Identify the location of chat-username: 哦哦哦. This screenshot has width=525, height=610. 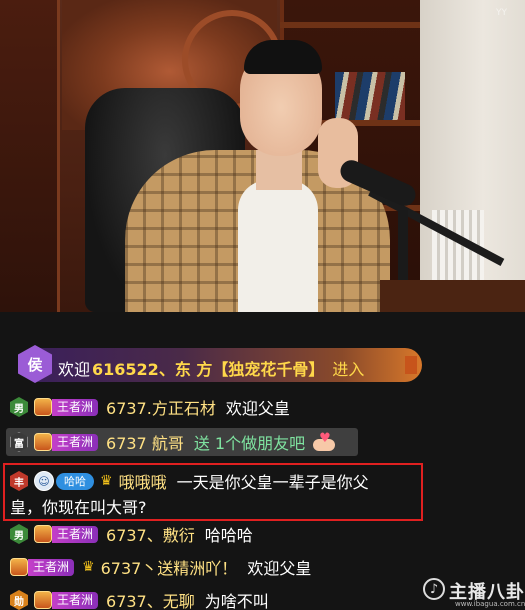
(143, 481).